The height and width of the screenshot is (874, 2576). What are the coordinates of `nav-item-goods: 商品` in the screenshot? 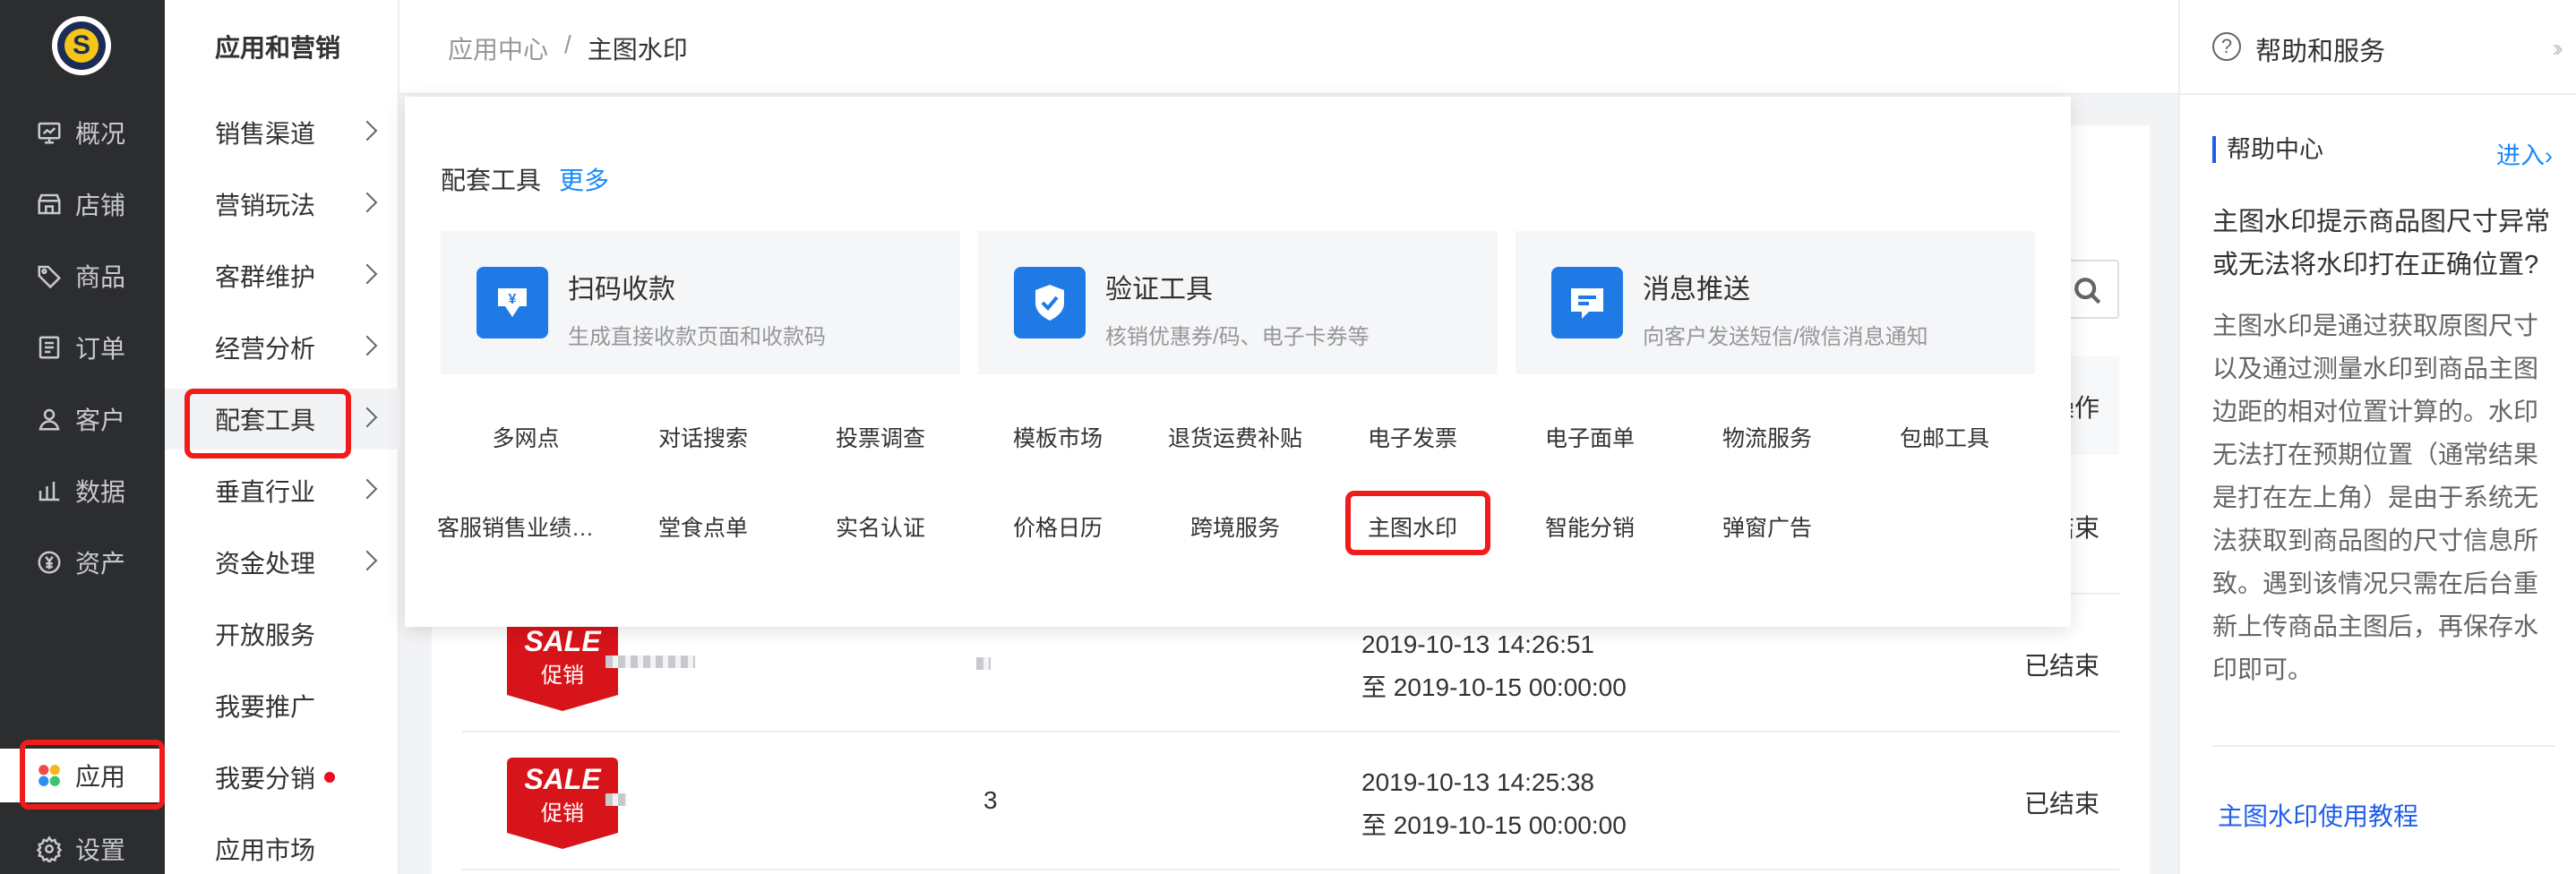 It's located at (82, 276).